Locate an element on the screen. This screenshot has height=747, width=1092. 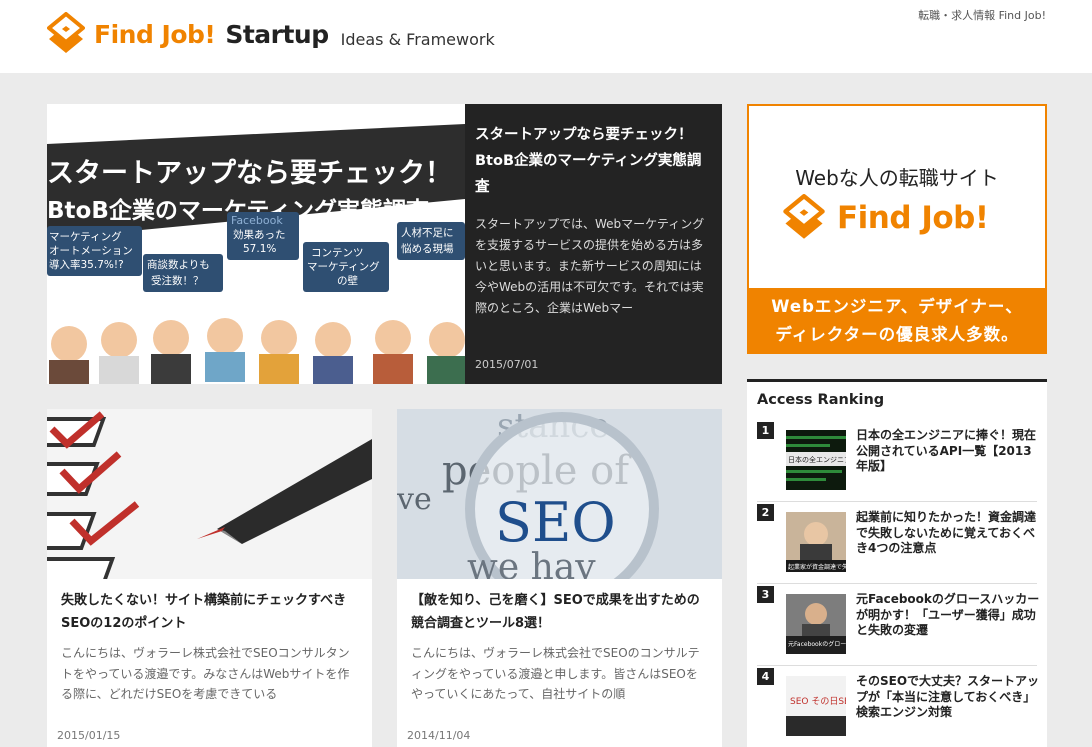
bubble-content-line1: コンテンツ is located at coordinates (337, 253).